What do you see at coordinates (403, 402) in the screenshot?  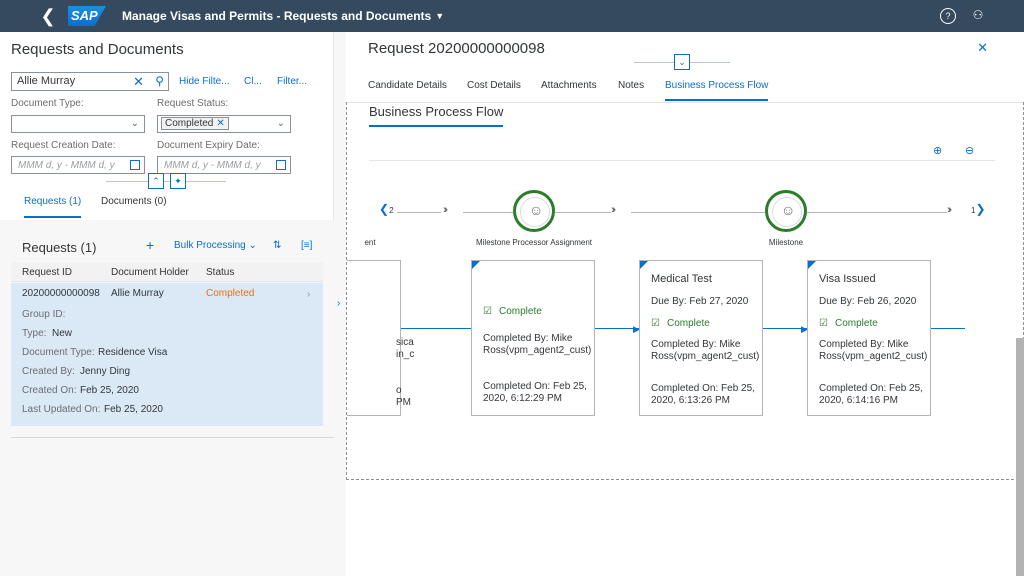 I see `card-text: PM` at bounding box center [403, 402].